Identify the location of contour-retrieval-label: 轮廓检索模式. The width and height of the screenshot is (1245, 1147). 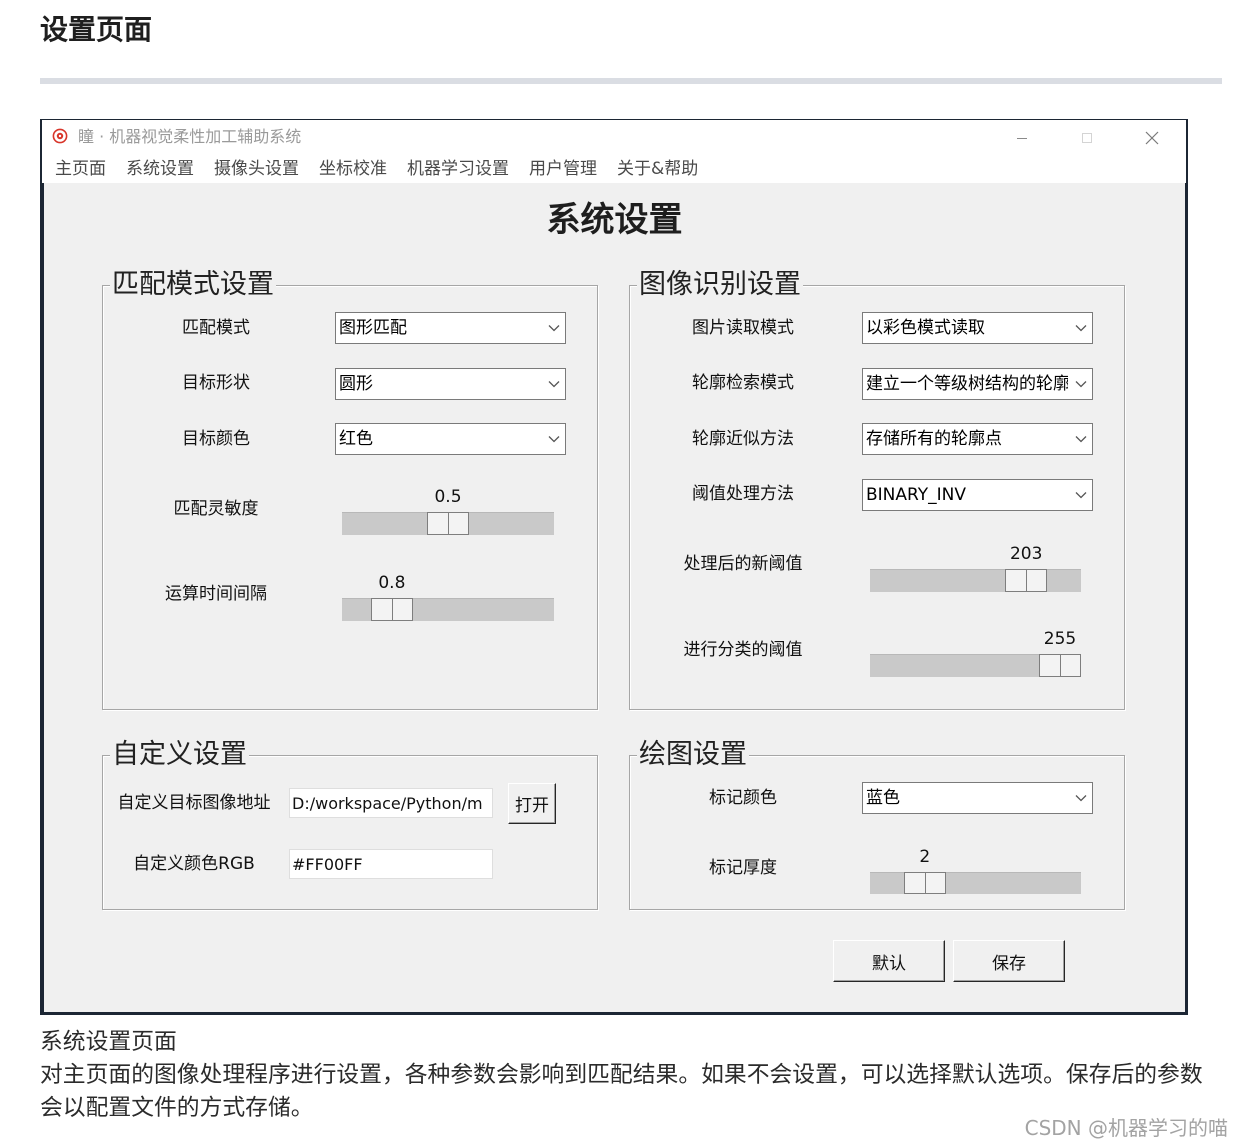
(743, 383).